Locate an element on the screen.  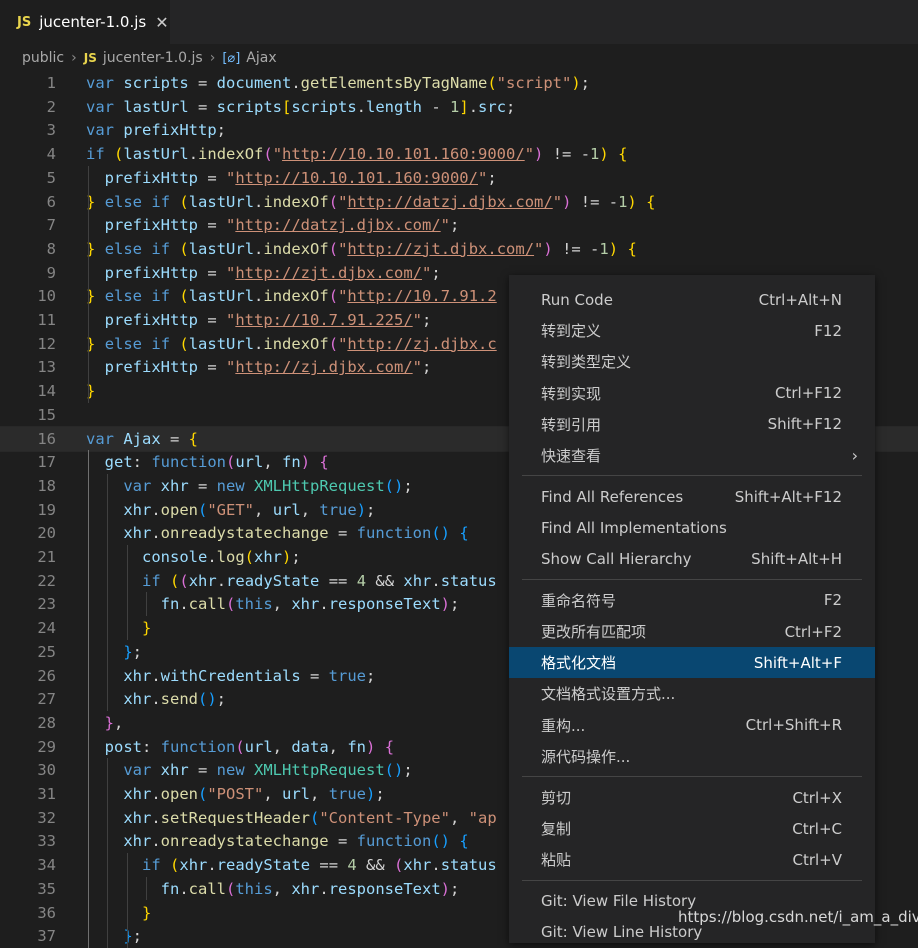
menu-item: Find All References Shift+Alt+F12 is located at coordinates (692, 496).